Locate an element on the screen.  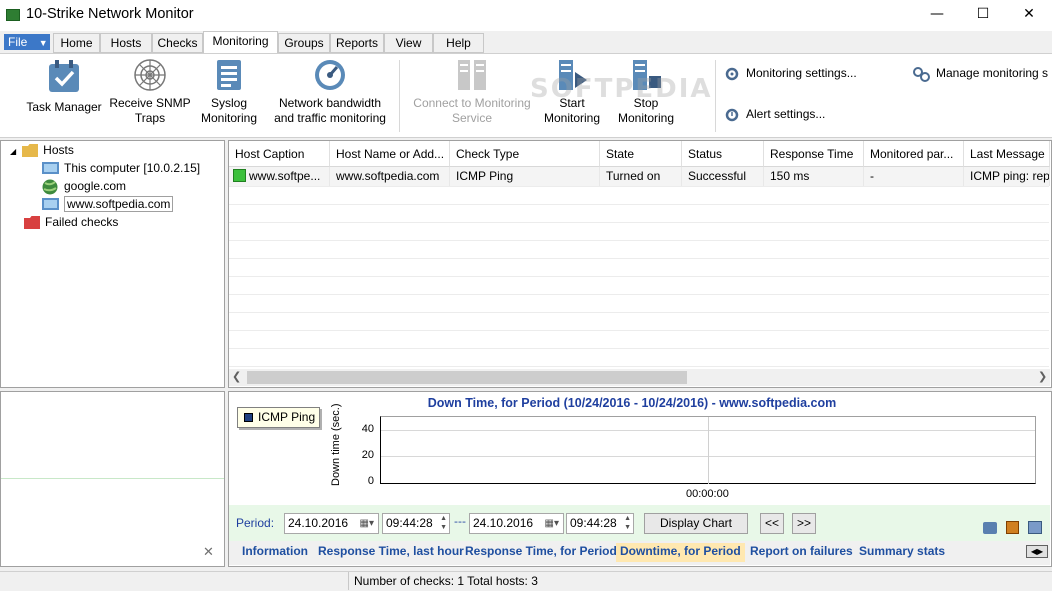
from-time-input: 09:44:28 ▲ ▼ is located at coordinates (416, 523).